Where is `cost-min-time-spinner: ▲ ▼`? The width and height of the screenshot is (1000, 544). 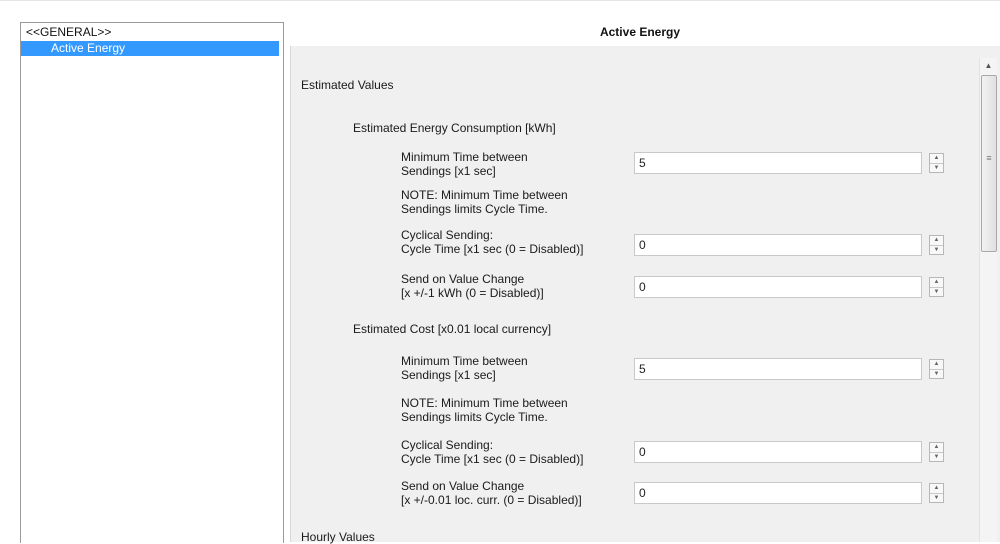
cost-min-time-spinner: ▲ ▼ is located at coordinates (936, 369).